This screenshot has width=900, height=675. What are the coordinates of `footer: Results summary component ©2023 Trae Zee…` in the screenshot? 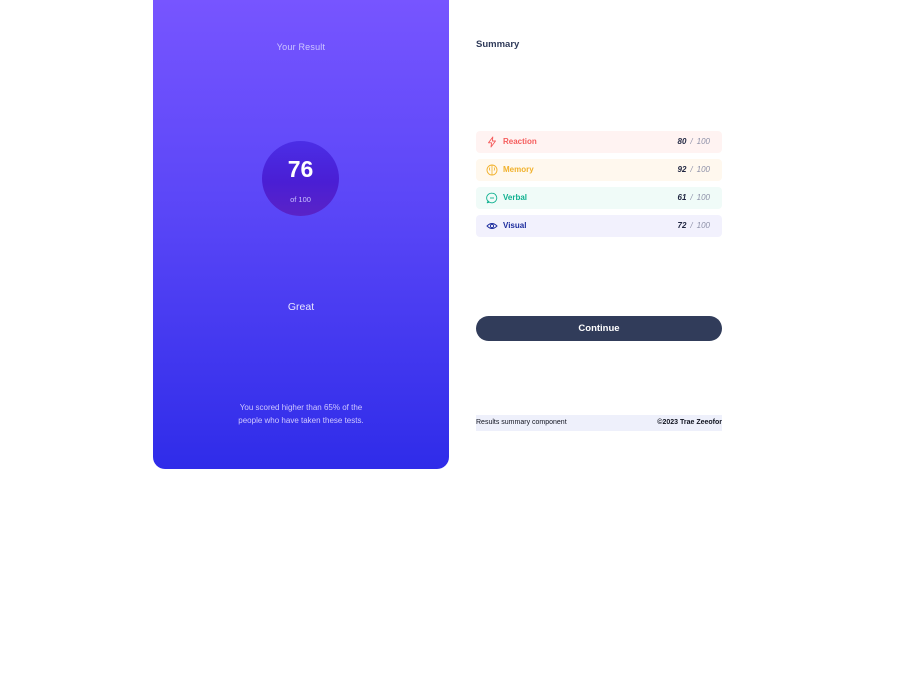 It's located at (599, 423).